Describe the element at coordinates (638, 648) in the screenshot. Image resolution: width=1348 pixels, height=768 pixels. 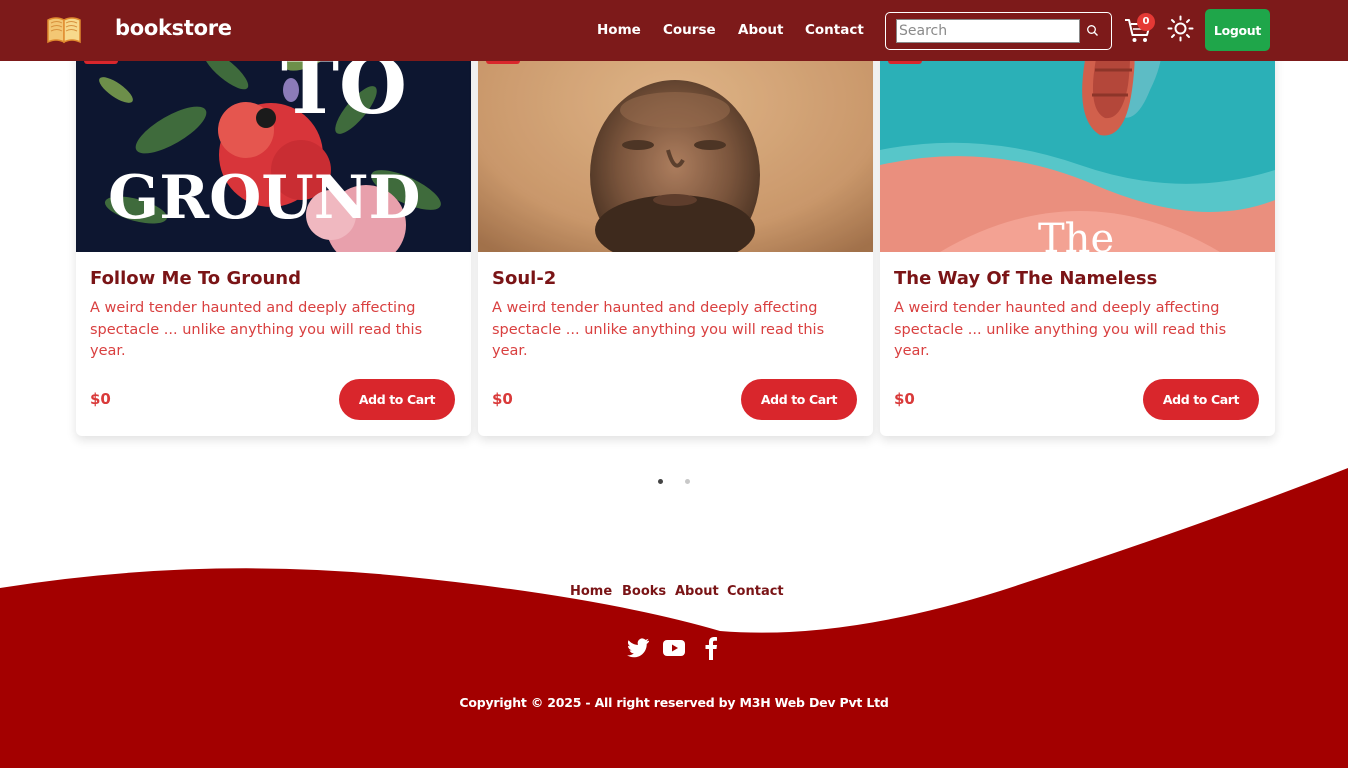
I see `twitter-icon` at that location.